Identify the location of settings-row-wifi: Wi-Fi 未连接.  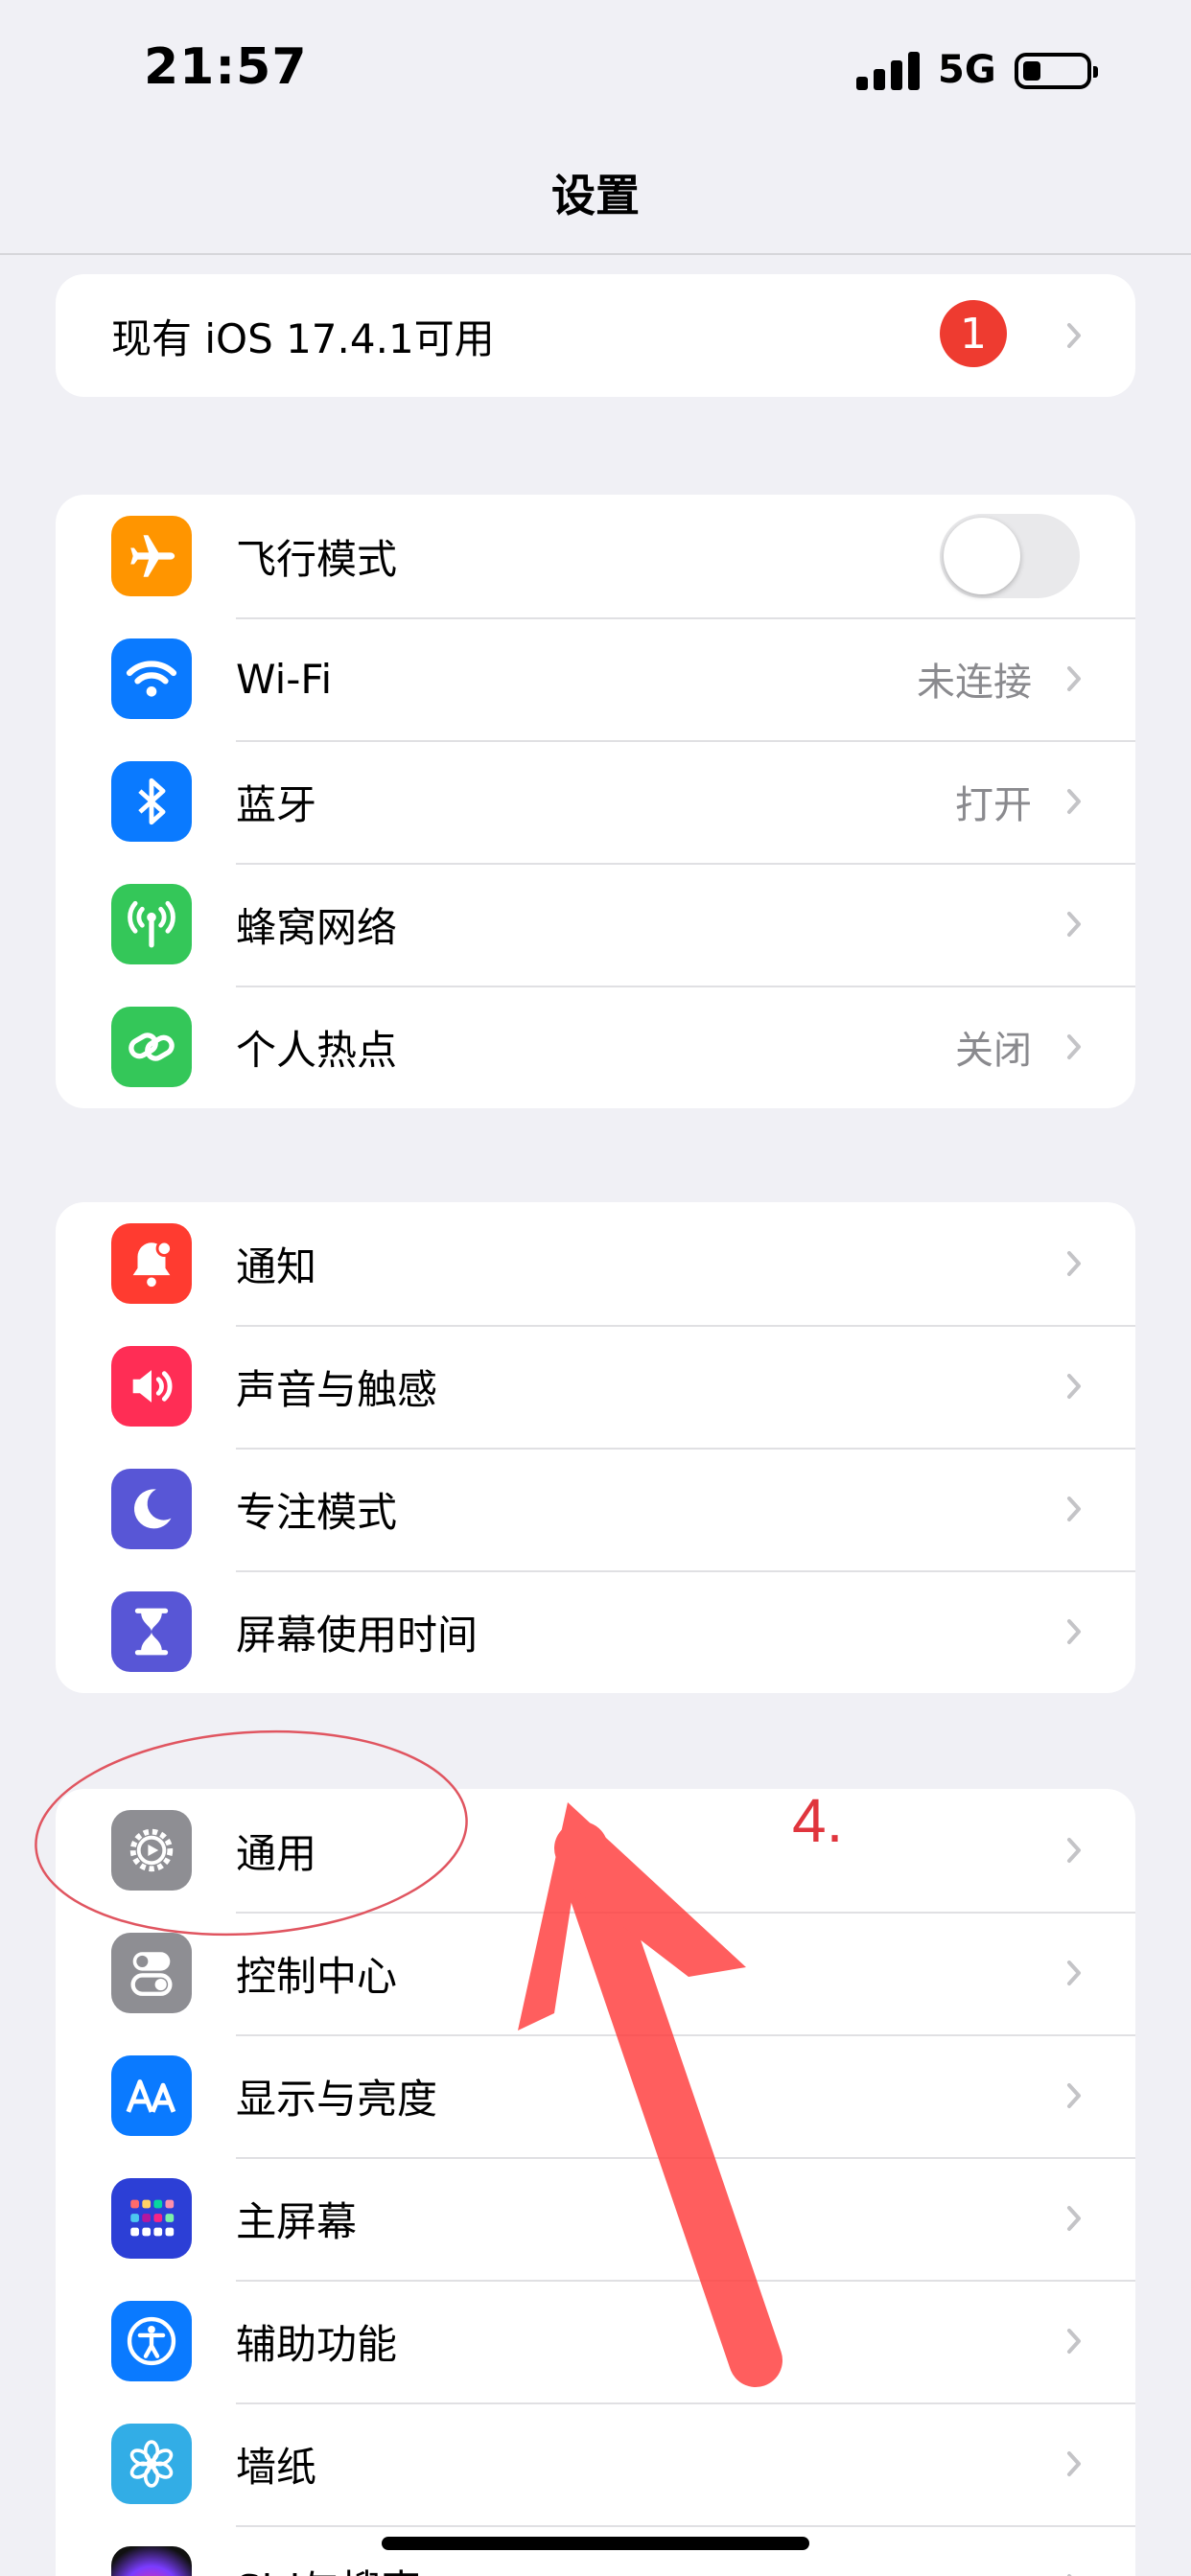
(595, 679).